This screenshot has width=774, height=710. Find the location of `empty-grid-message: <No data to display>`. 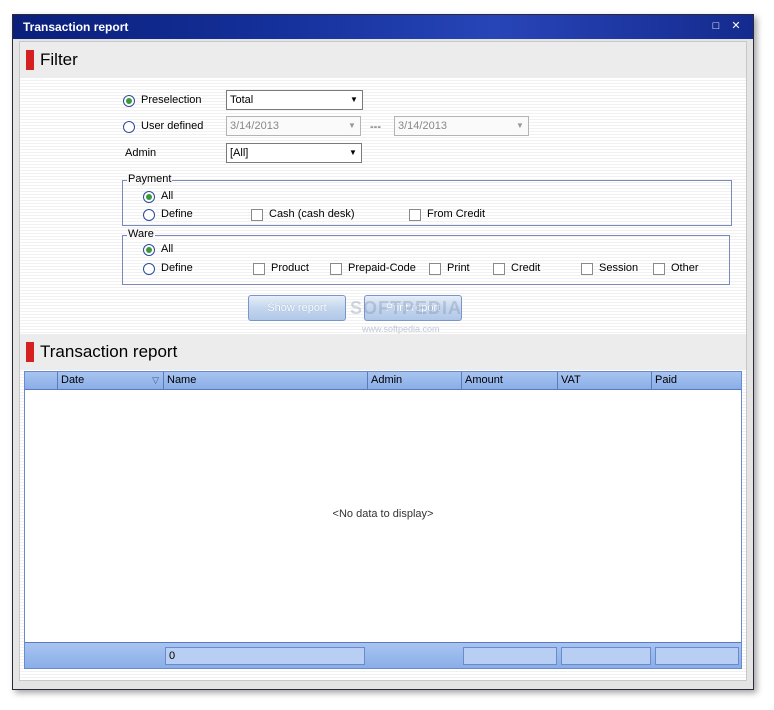

empty-grid-message: <No data to display> is located at coordinates (383, 514).